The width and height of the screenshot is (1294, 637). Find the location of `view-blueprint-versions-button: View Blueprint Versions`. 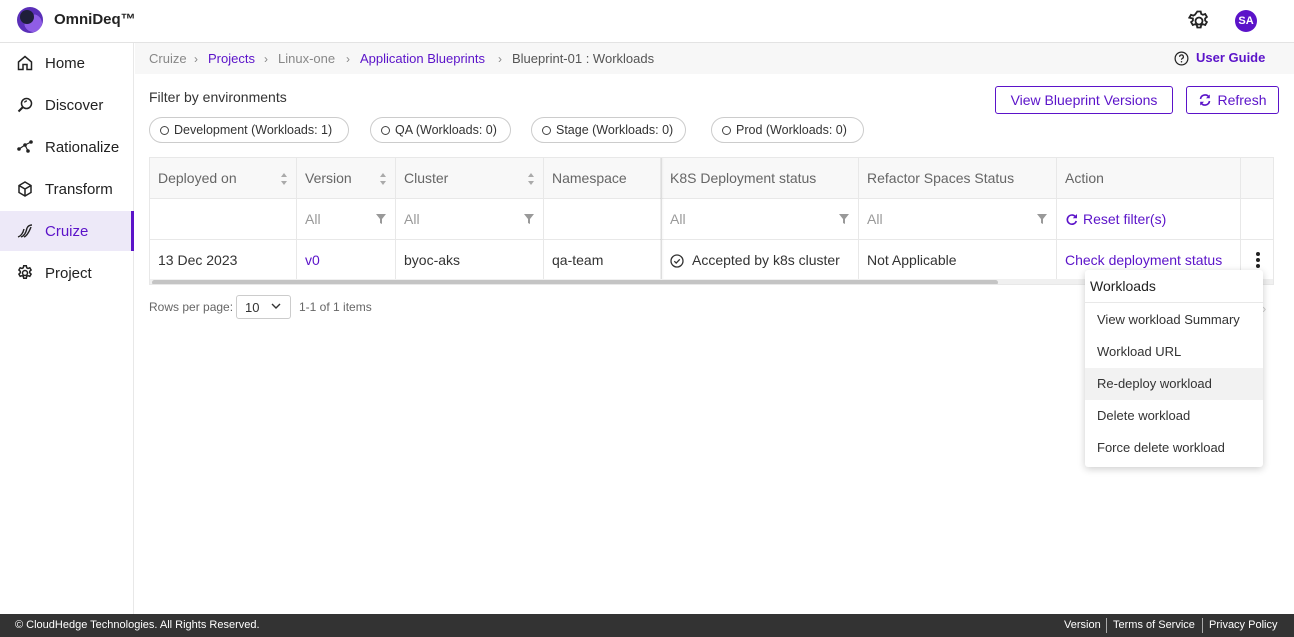

view-blueprint-versions-button: View Blueprint Versions is located at coordinates (1084, 100).